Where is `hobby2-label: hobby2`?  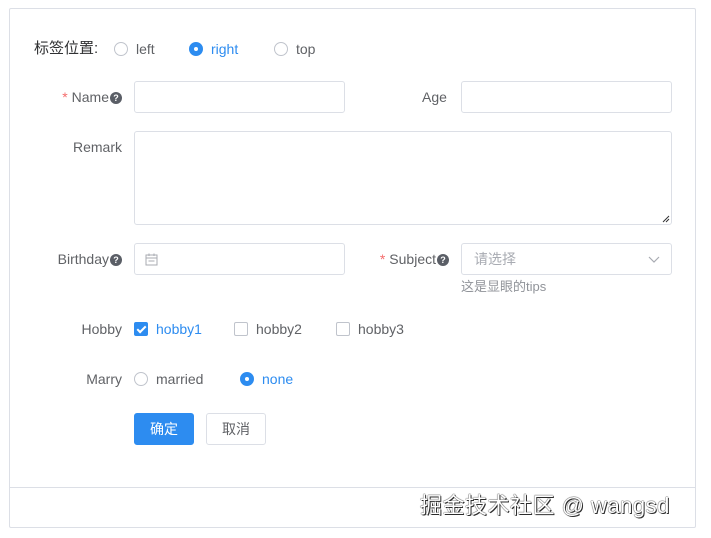 hobby2-label: hobby2 is located at coordinates (279, 329).